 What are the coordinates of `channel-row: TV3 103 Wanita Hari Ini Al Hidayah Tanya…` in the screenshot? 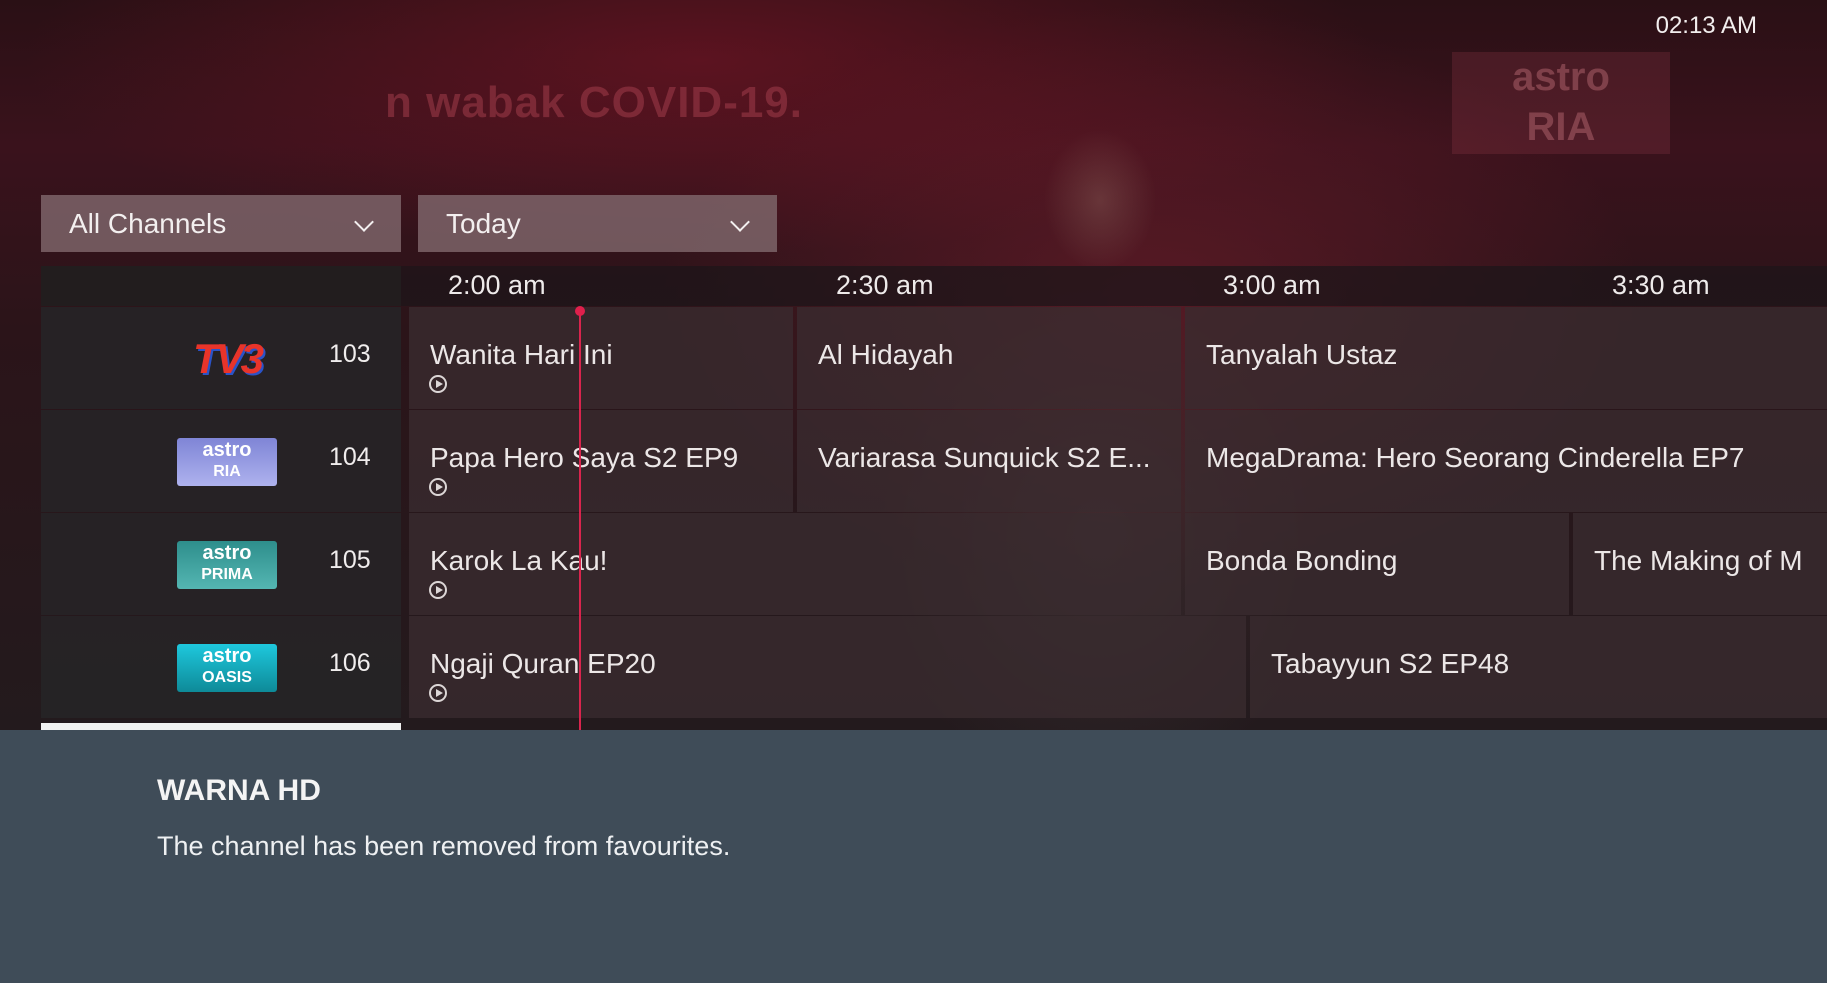 It's located at (934, 358).